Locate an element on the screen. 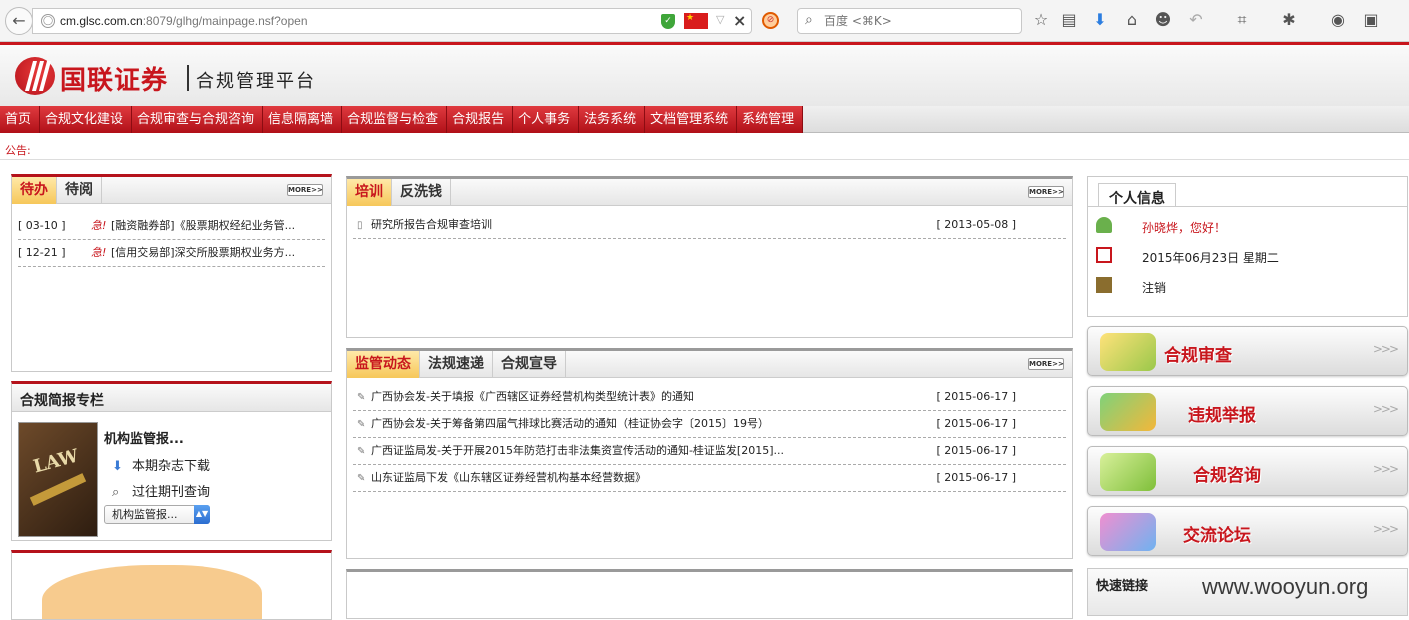 Image resolution: width=1409 pixels, height=620 pixels. urgent-flag: 急! is located at coordinates (99, 225).